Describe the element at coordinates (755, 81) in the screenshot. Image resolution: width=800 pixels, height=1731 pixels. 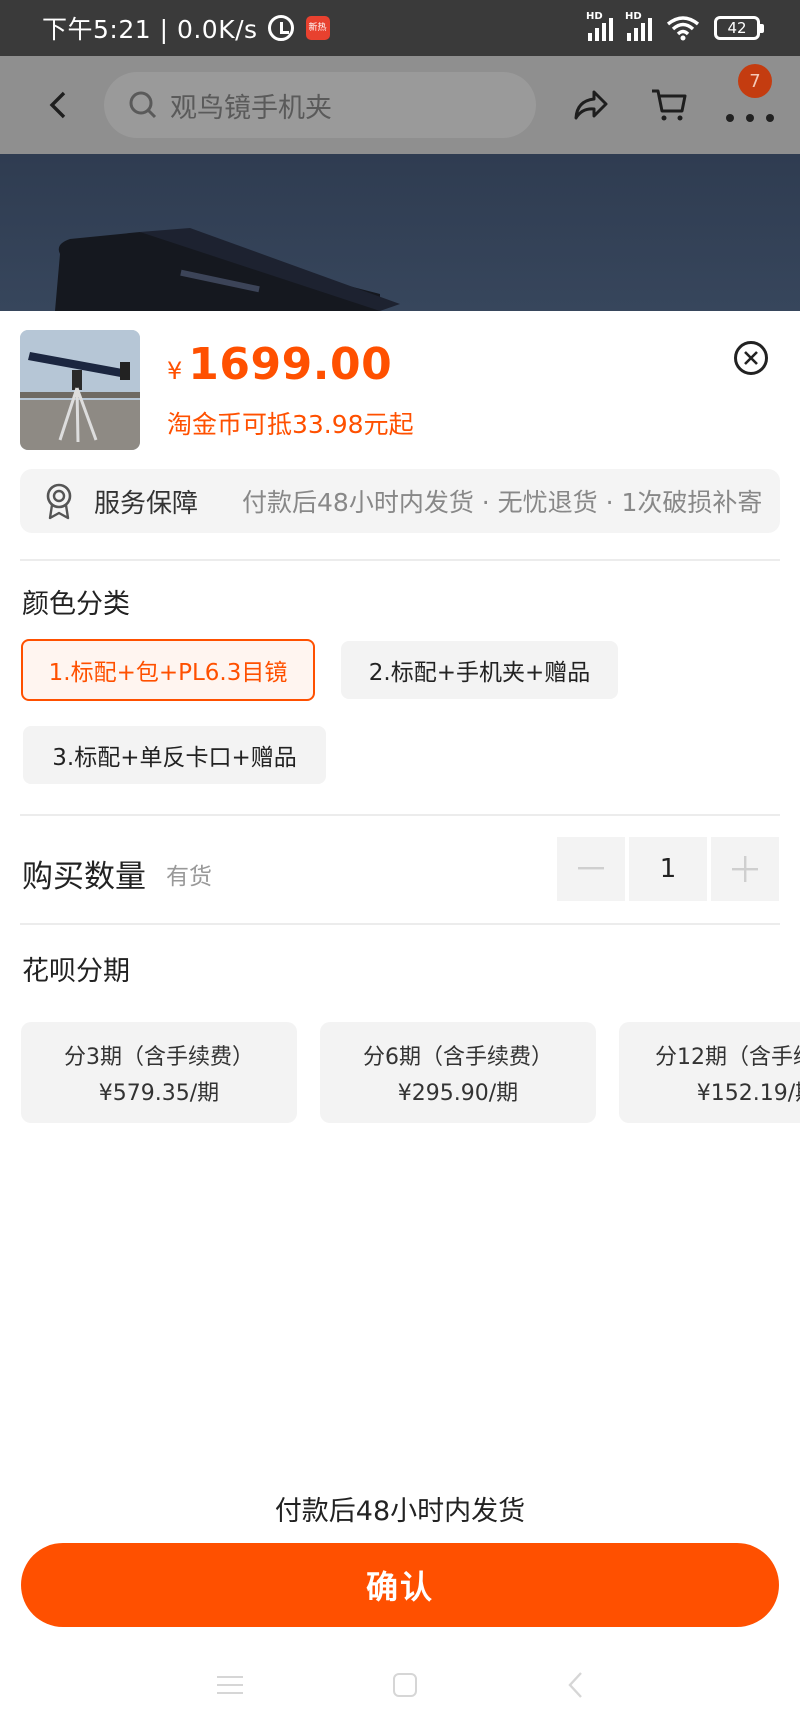
I see `notification-badge: 7` at that location.